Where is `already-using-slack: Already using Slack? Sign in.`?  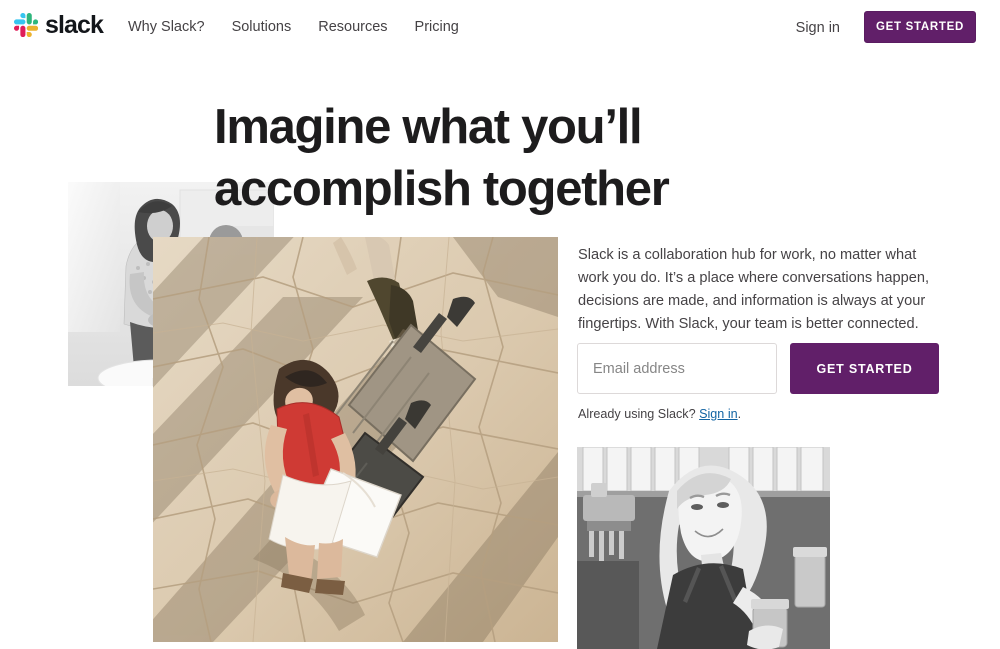 already-using-slack: Already using Slack? Sign in. is located at coordinates (659, 414).